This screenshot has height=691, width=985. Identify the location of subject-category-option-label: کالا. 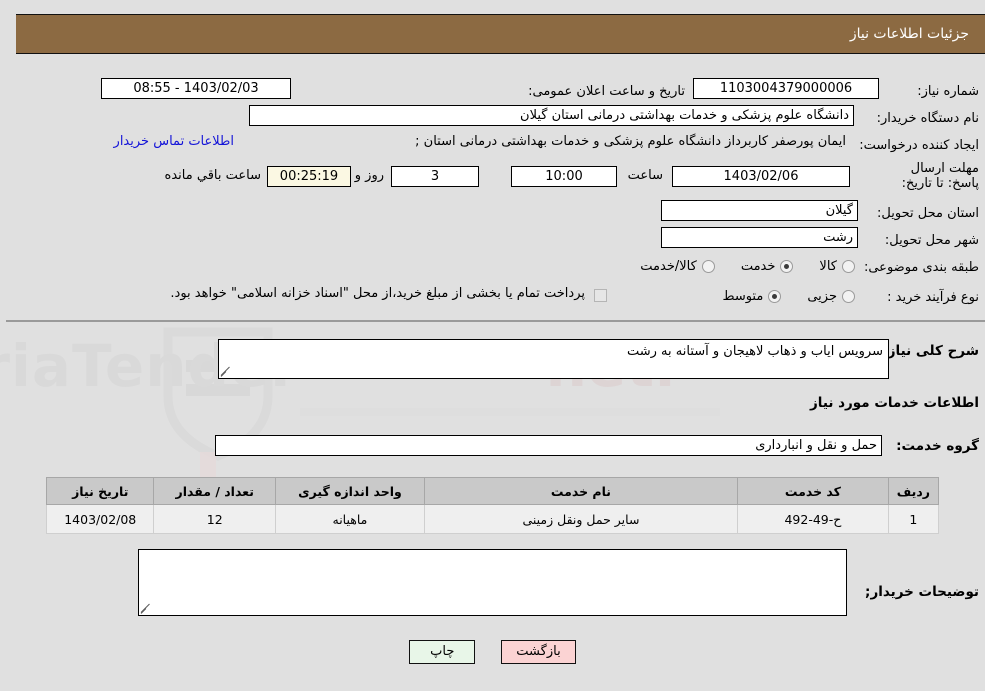
(828, 266).